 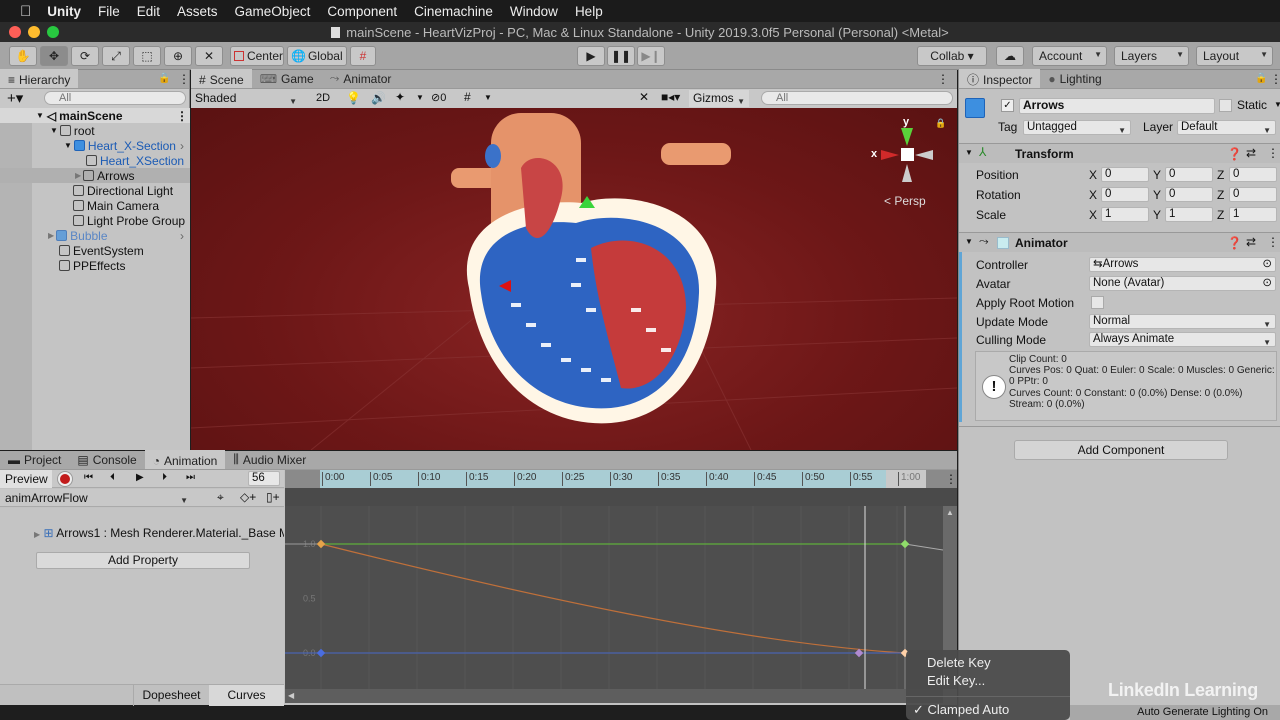 I want to click on event-lane, so click(x=621, y=497).